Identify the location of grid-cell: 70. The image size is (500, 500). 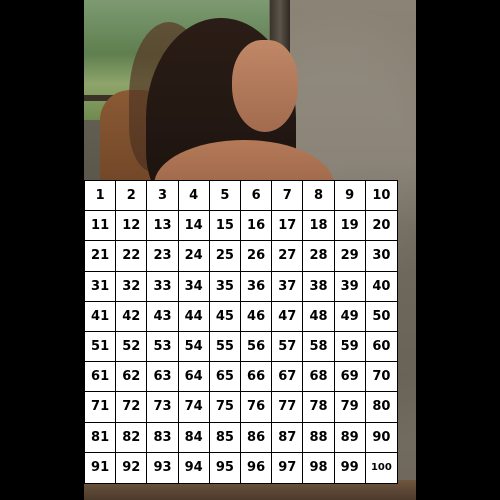
(381, 377).